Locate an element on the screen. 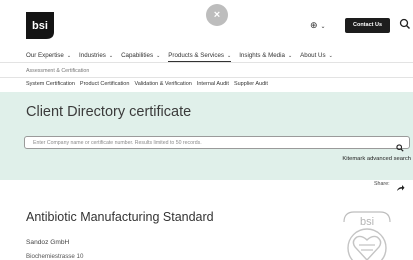  svg-text: bsi is located at coordinates (40, 26).